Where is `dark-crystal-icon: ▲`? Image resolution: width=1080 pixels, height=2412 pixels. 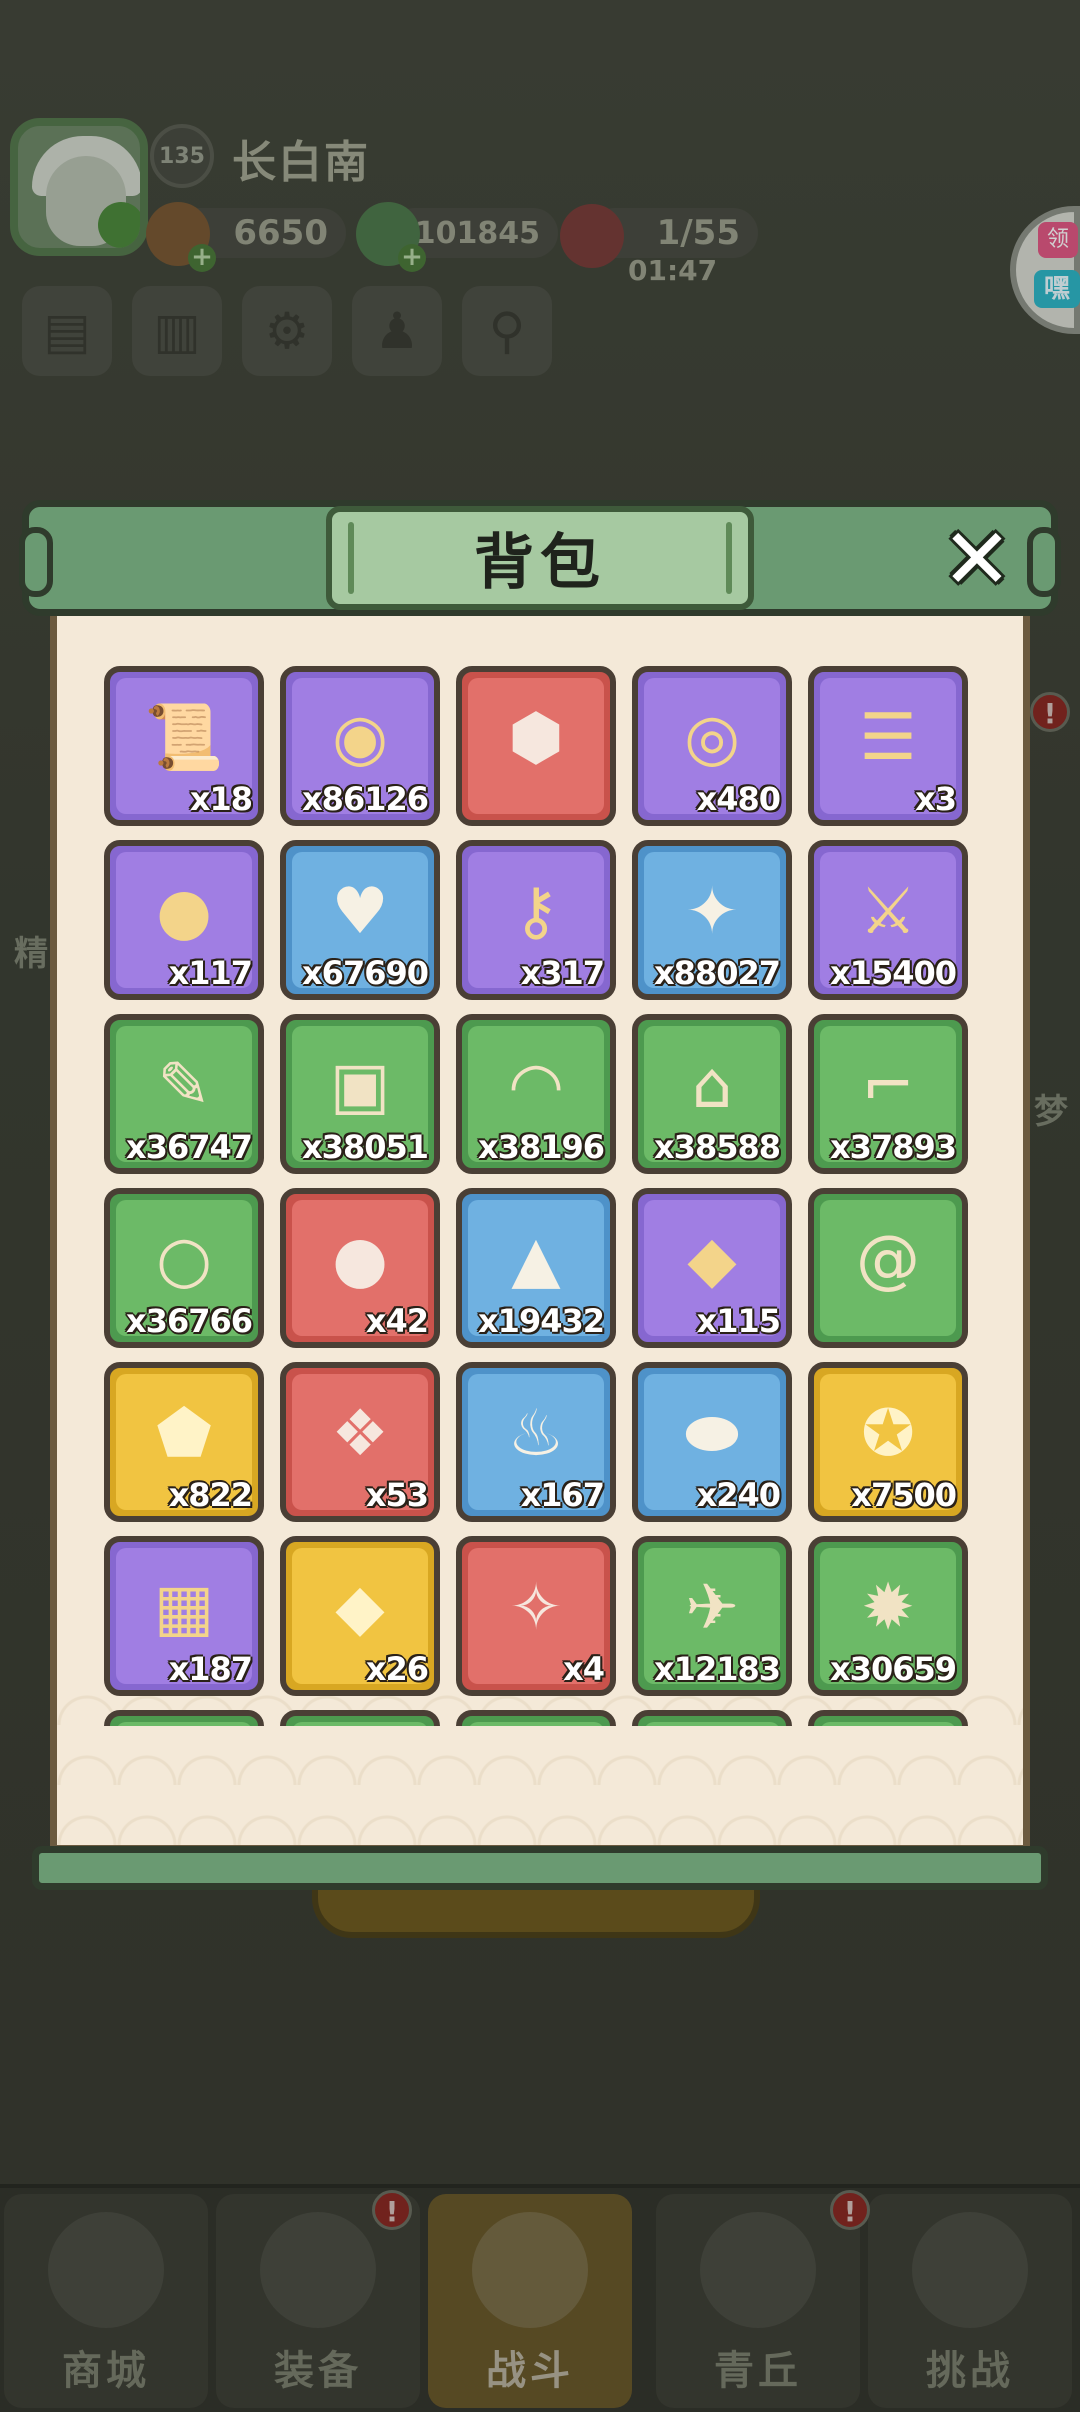 dark-crystal-icon: ▲ is located at coordinates (536, 1260).